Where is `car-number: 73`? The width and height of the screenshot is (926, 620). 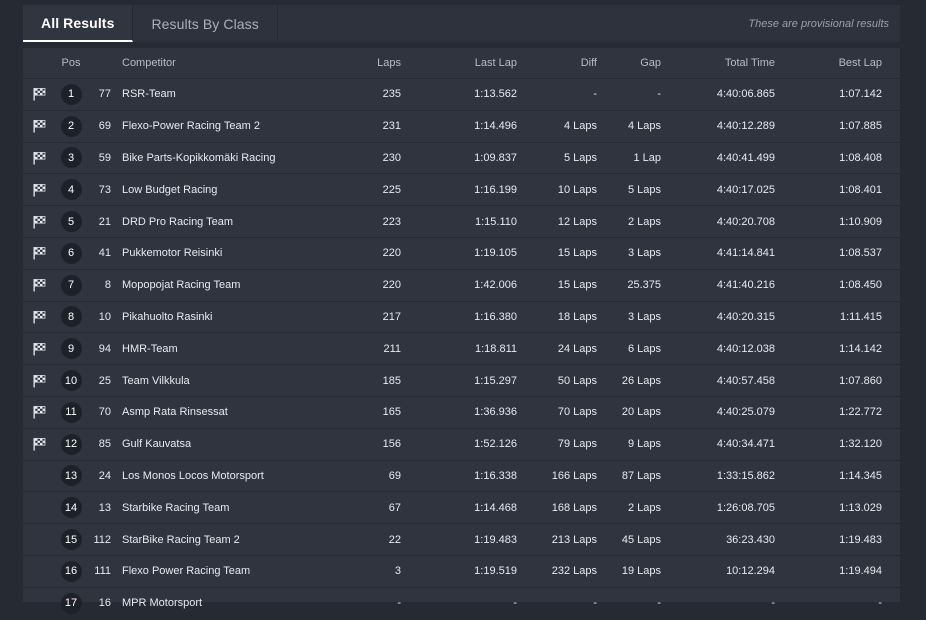 car-number: 73 is located at coordinates (104, 189).